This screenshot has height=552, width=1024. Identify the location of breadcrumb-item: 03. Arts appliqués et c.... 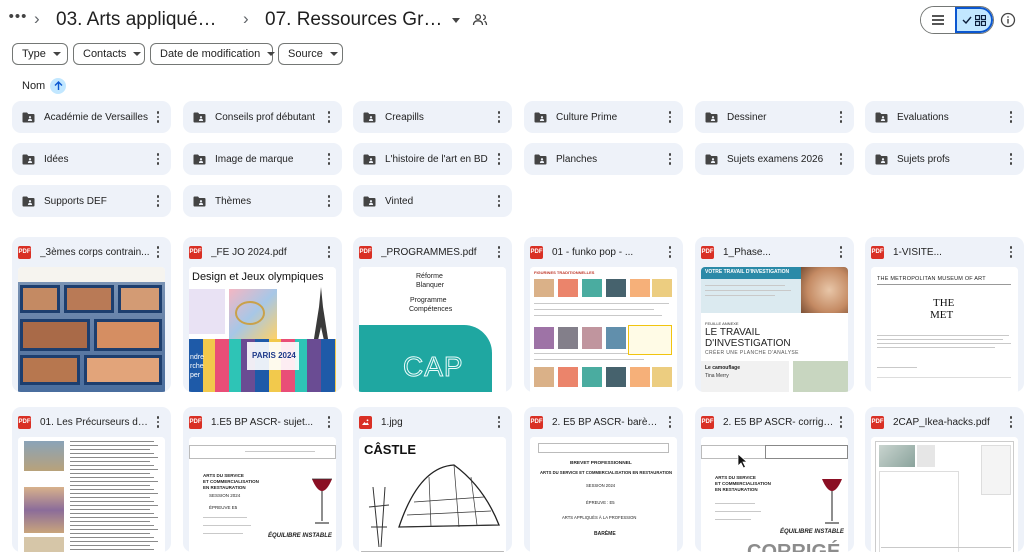
(141, 20).